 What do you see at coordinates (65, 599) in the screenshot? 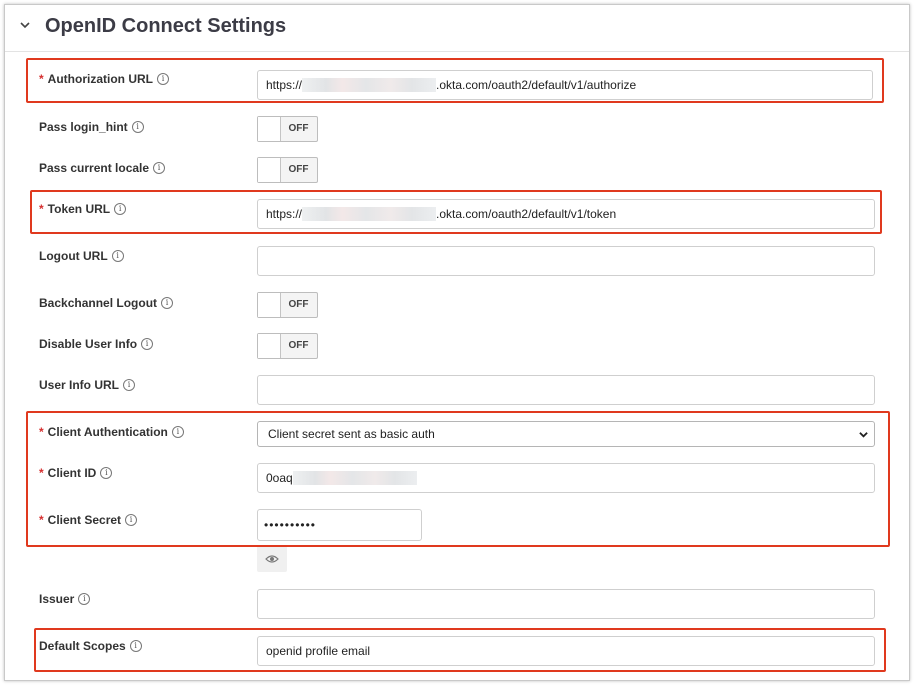
I see `issuer-label: Issuer i` at bounding box center [65, 599].